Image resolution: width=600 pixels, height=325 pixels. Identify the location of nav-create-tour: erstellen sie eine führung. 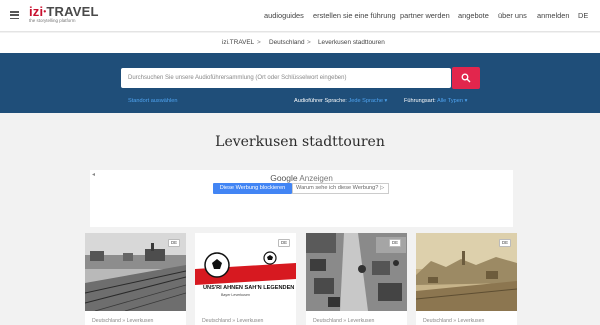
(354, 15).